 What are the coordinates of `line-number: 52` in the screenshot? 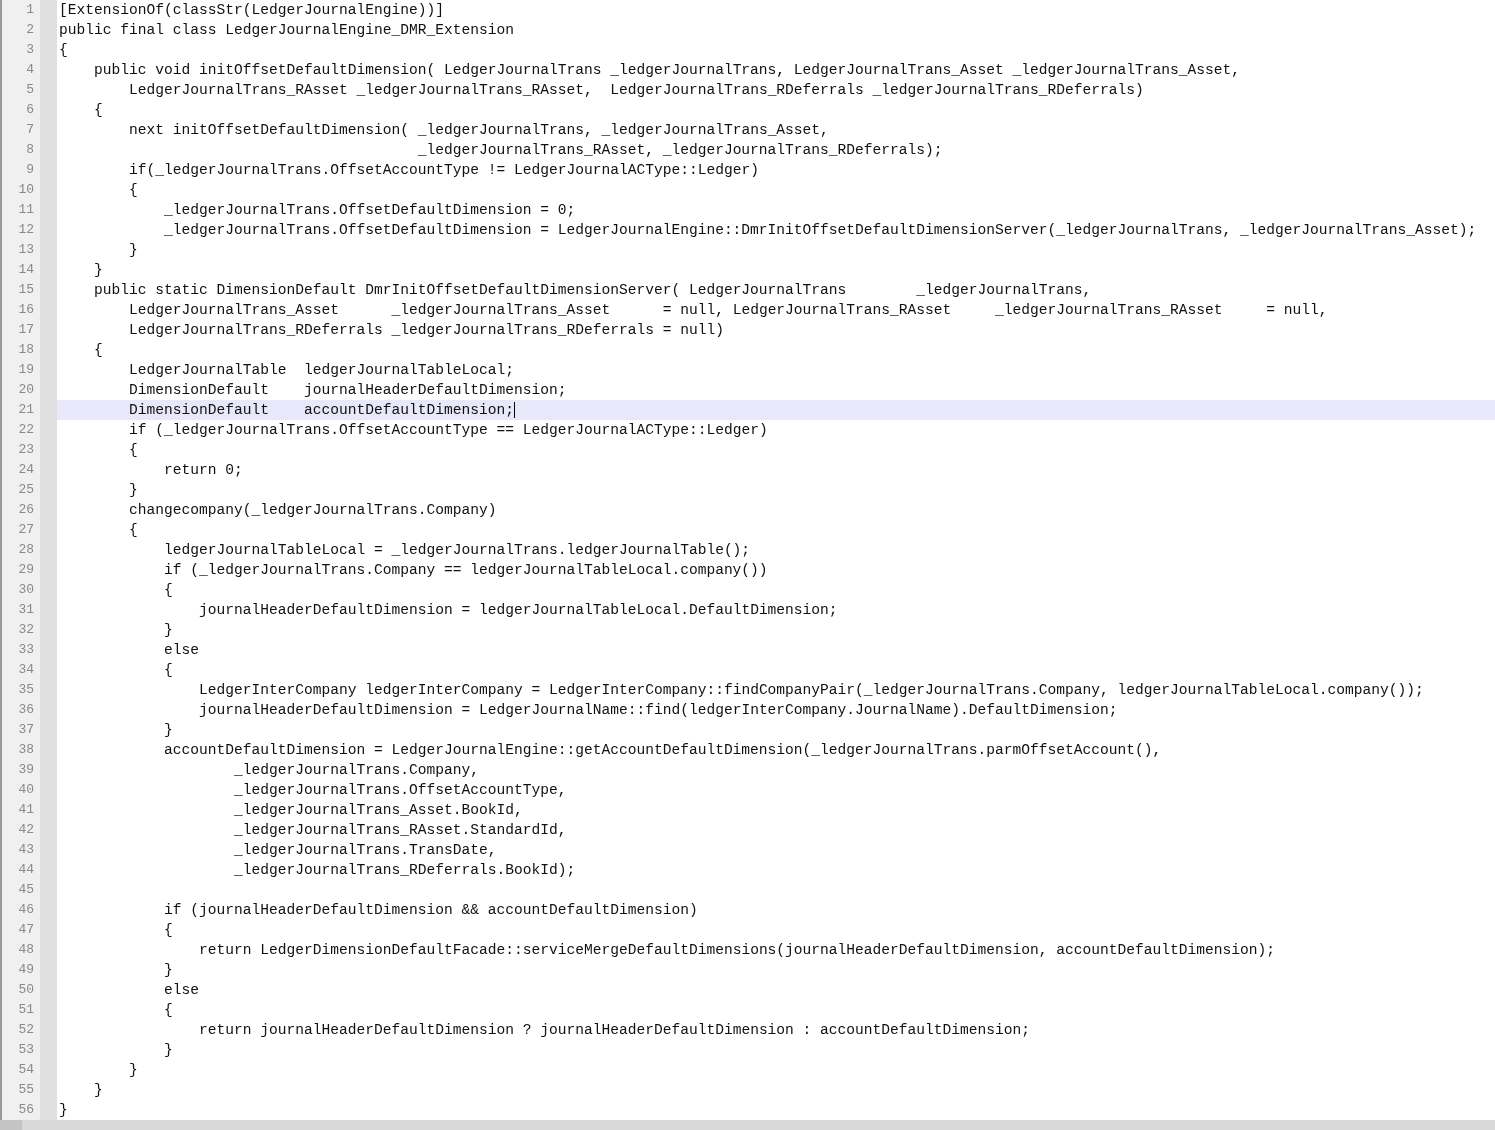 It's located at (26, 1030).